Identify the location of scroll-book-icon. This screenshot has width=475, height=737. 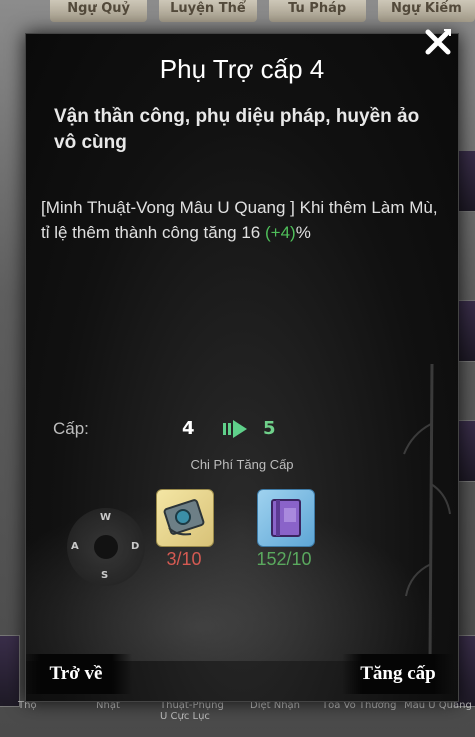
(184, 517).